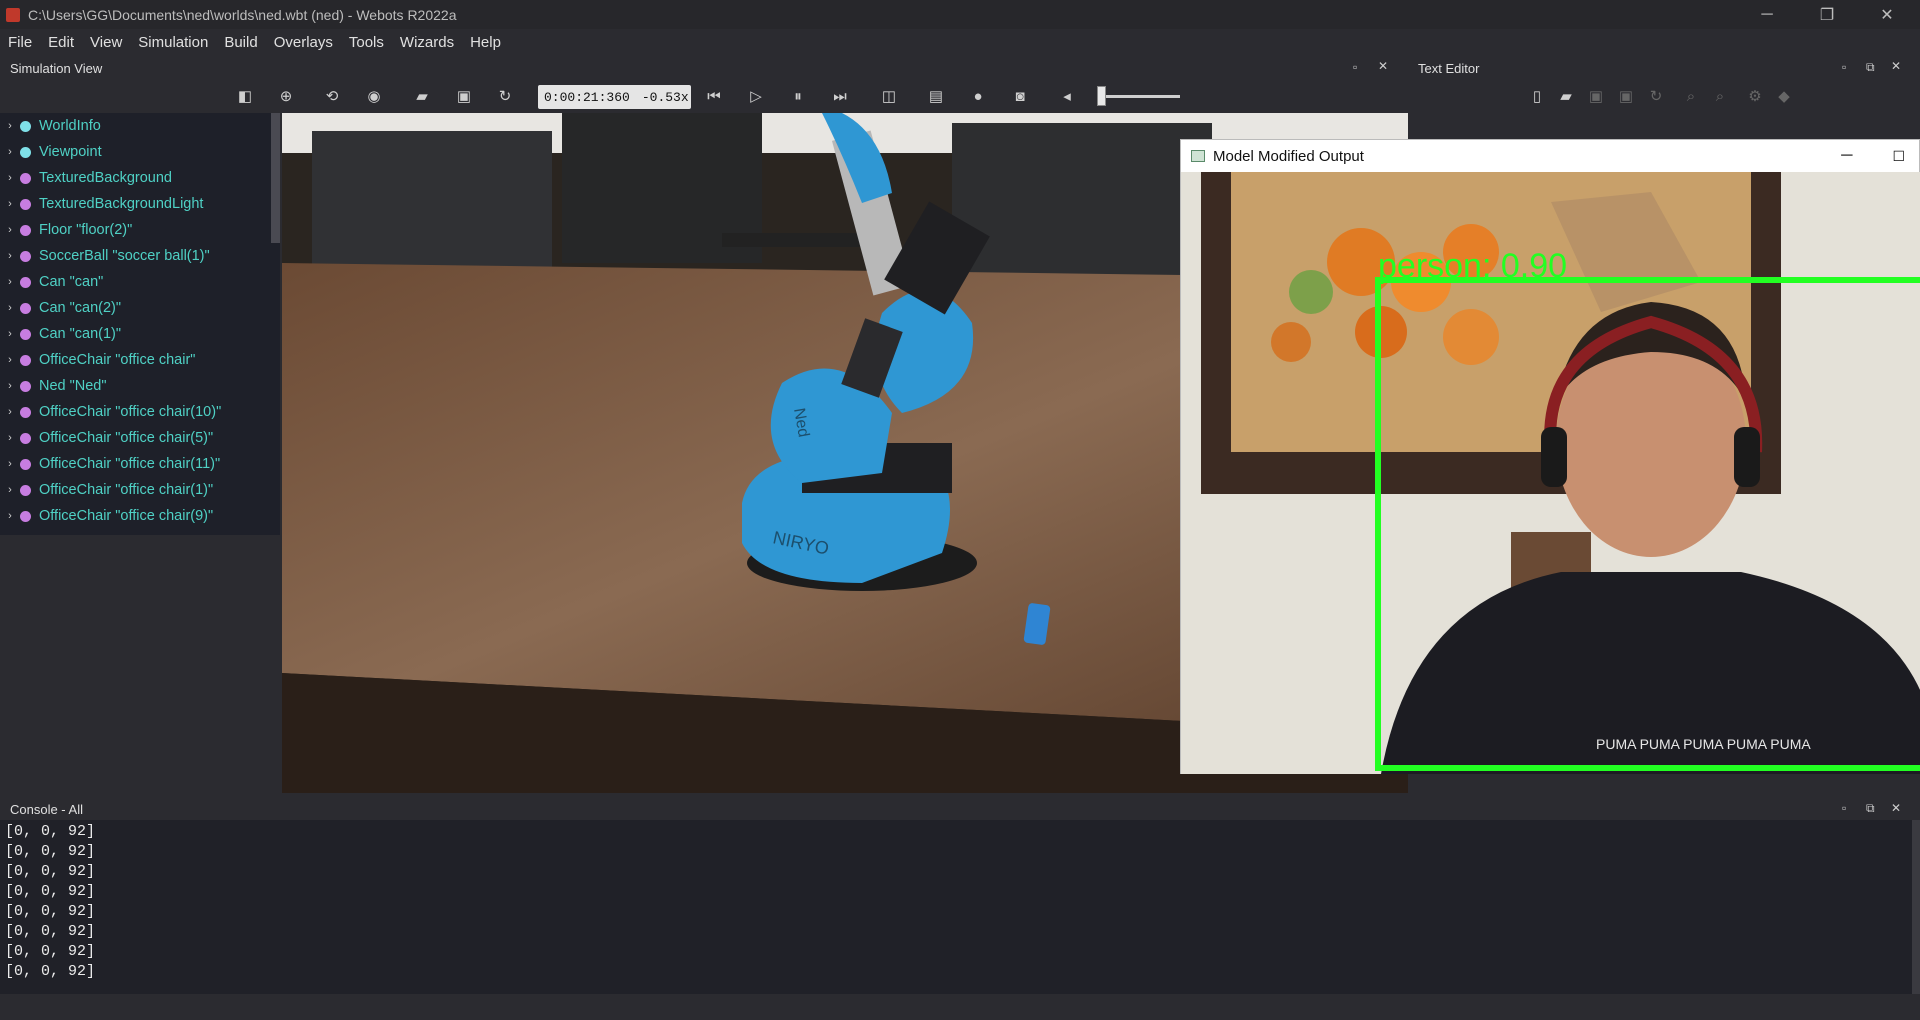 The height and width of the screenshot is (1020, 1920). Describe the element at coordinates (332, 97) in the screenshot. I see `rotate-view-icon: ⟲` at that location.